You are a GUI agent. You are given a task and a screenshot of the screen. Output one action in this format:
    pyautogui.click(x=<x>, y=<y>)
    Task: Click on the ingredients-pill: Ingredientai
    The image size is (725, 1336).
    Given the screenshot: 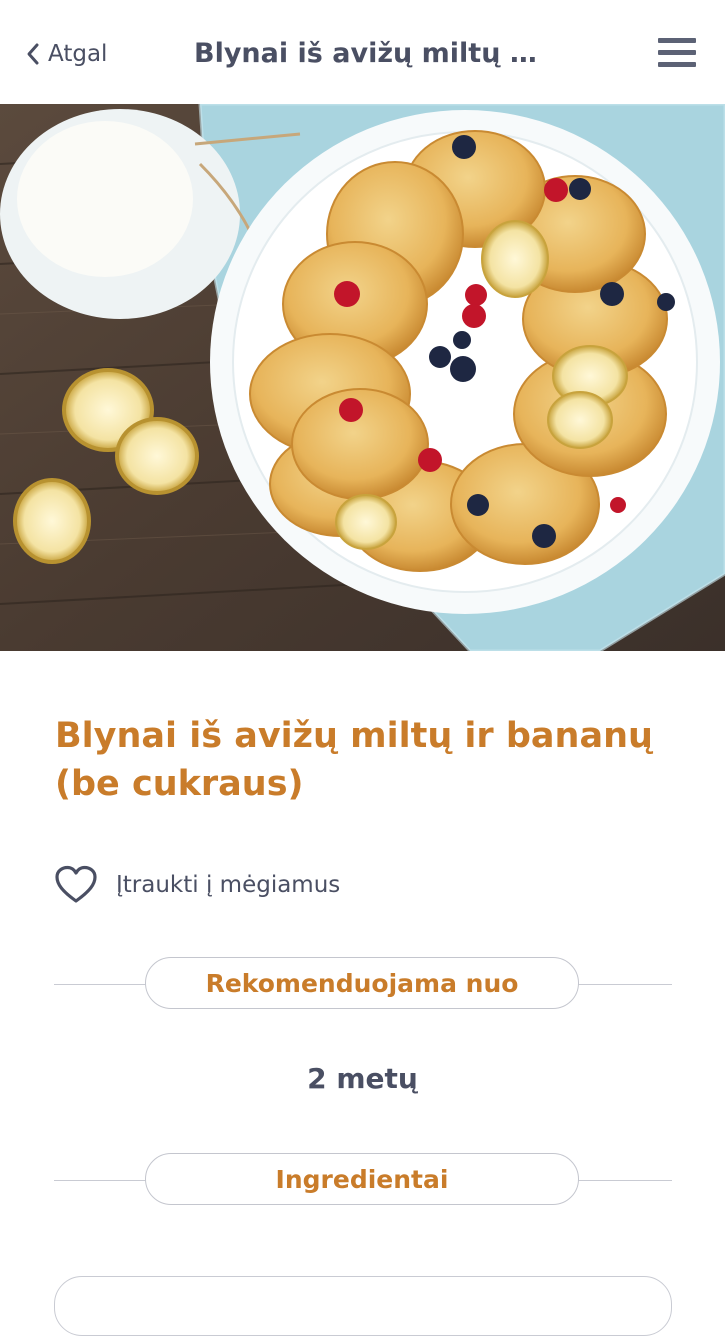 What is the action you would take?
    pyautogui.click(x=362, y=1179)
    